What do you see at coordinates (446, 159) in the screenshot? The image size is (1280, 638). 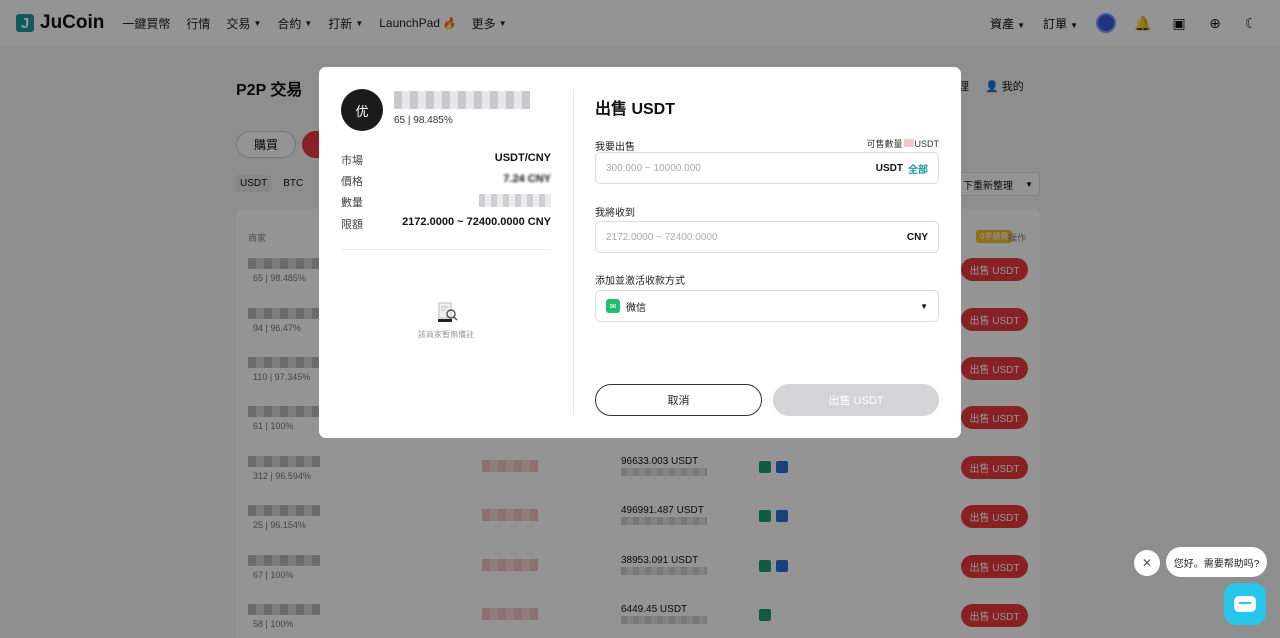 I see `market-row: 市場 USDT/CNY` at bounding box center [446, 159].